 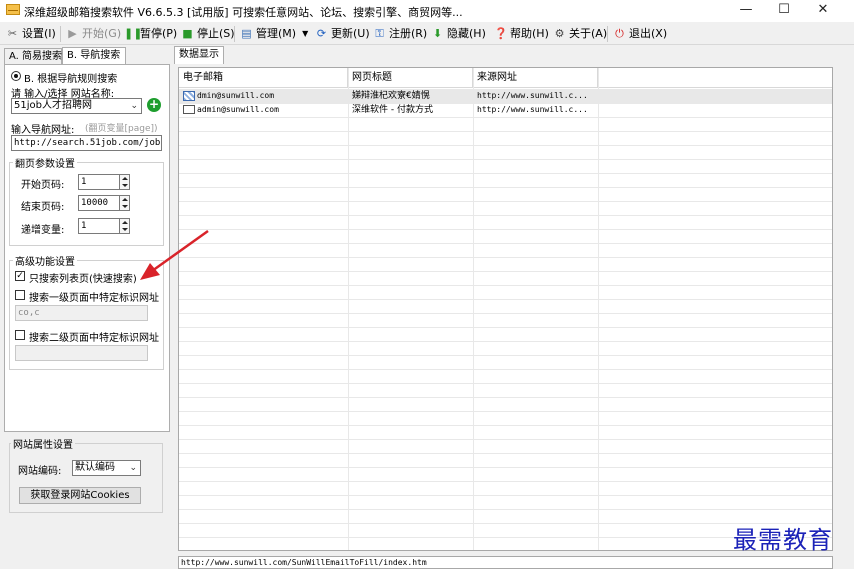 I want to click on level2-checkbox, so click(x=20, y=335).